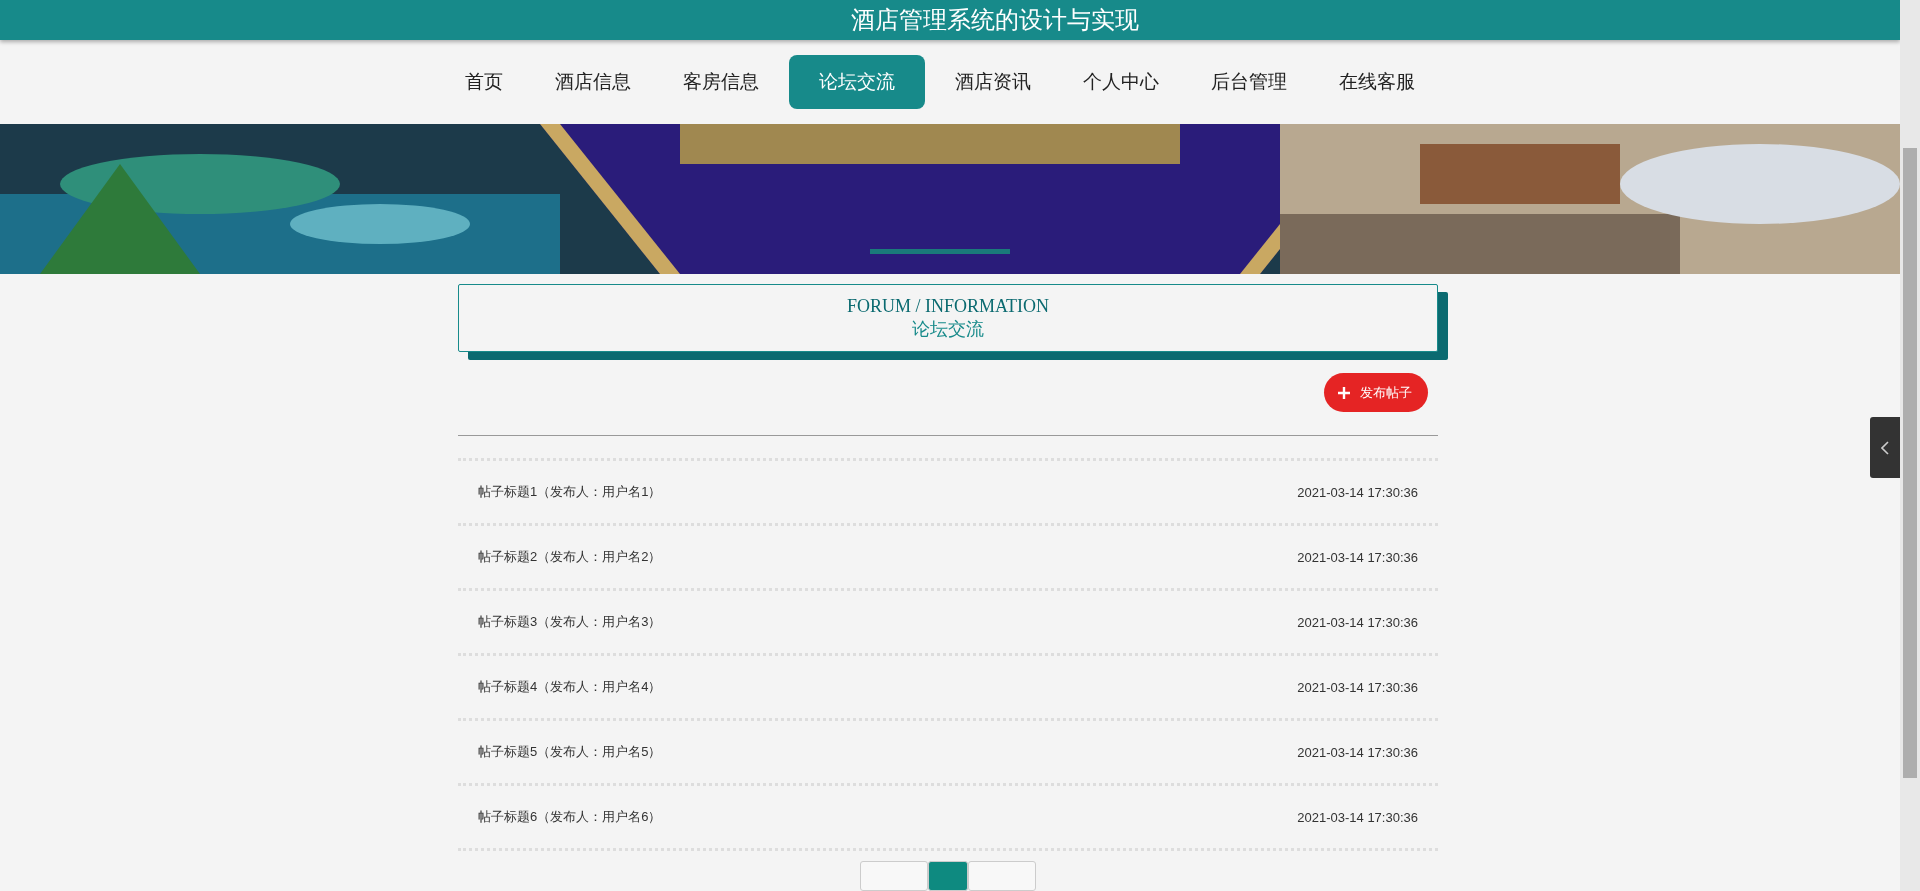  I want to click on nav-tab: 后台管理, so click(1249, 81).